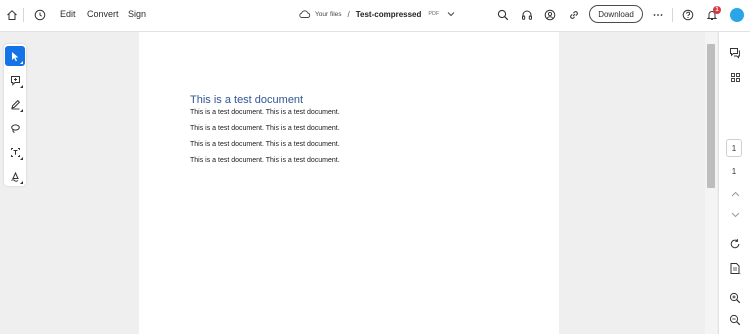 The height and width of the screenshot is (334, 750). Describe the element at coordinates (735, 194) in the screenshot. I see `chevron-up-icon` at that location.